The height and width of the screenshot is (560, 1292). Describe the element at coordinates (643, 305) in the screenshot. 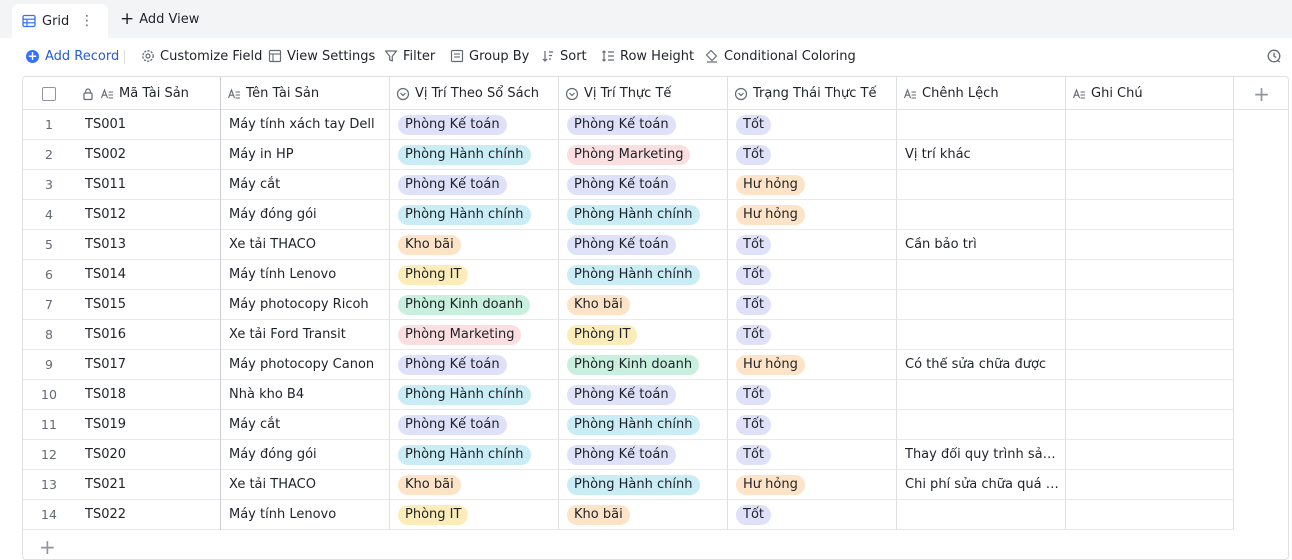

I see `cell-vi-tri-thuc-te: Kho bãi` at that location.